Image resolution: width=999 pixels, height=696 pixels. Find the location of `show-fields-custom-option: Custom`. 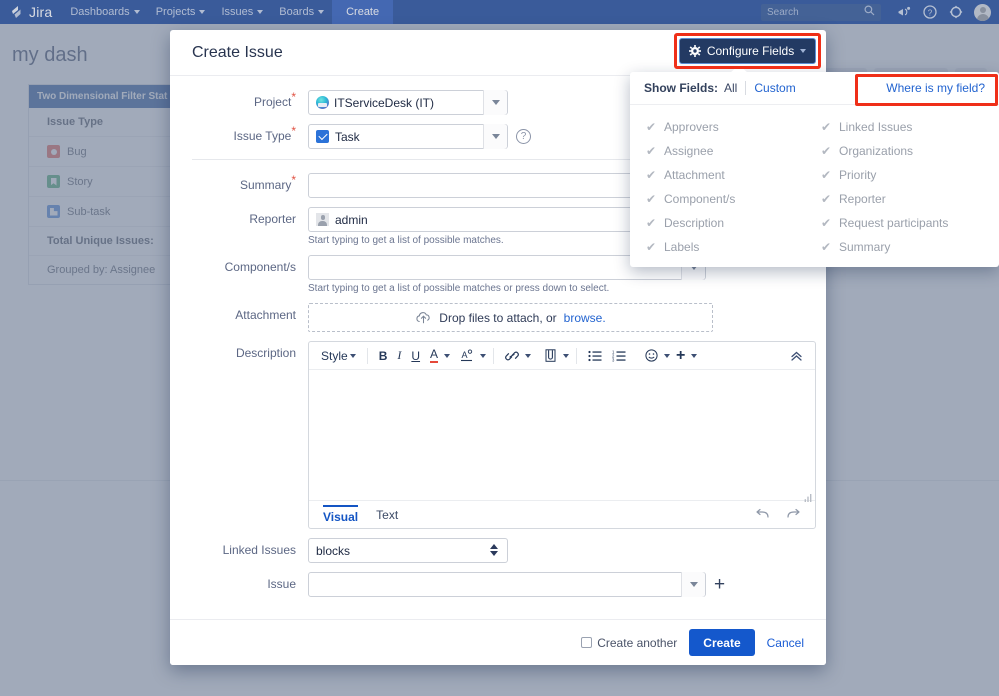

show-fields-custom-option: Custom is located at coordinates (774, 88).